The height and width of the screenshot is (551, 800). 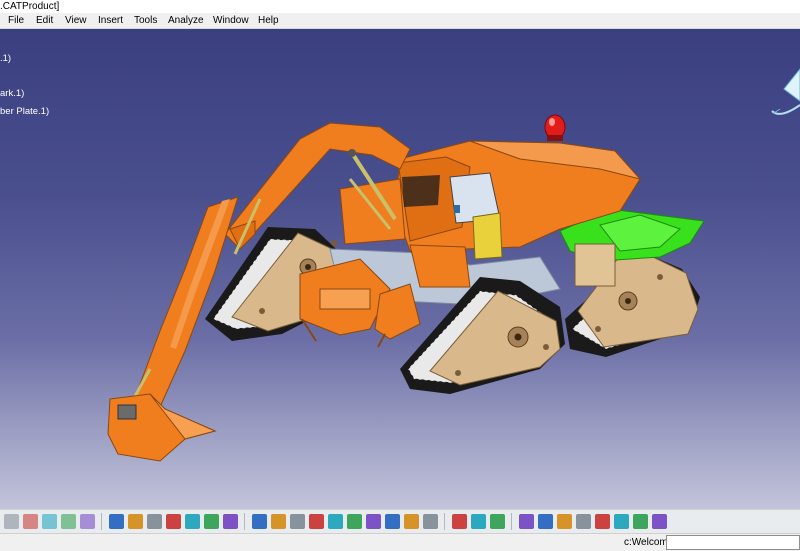 I want to click on title-bar: .CATProduct], so click(x=400, y=6).